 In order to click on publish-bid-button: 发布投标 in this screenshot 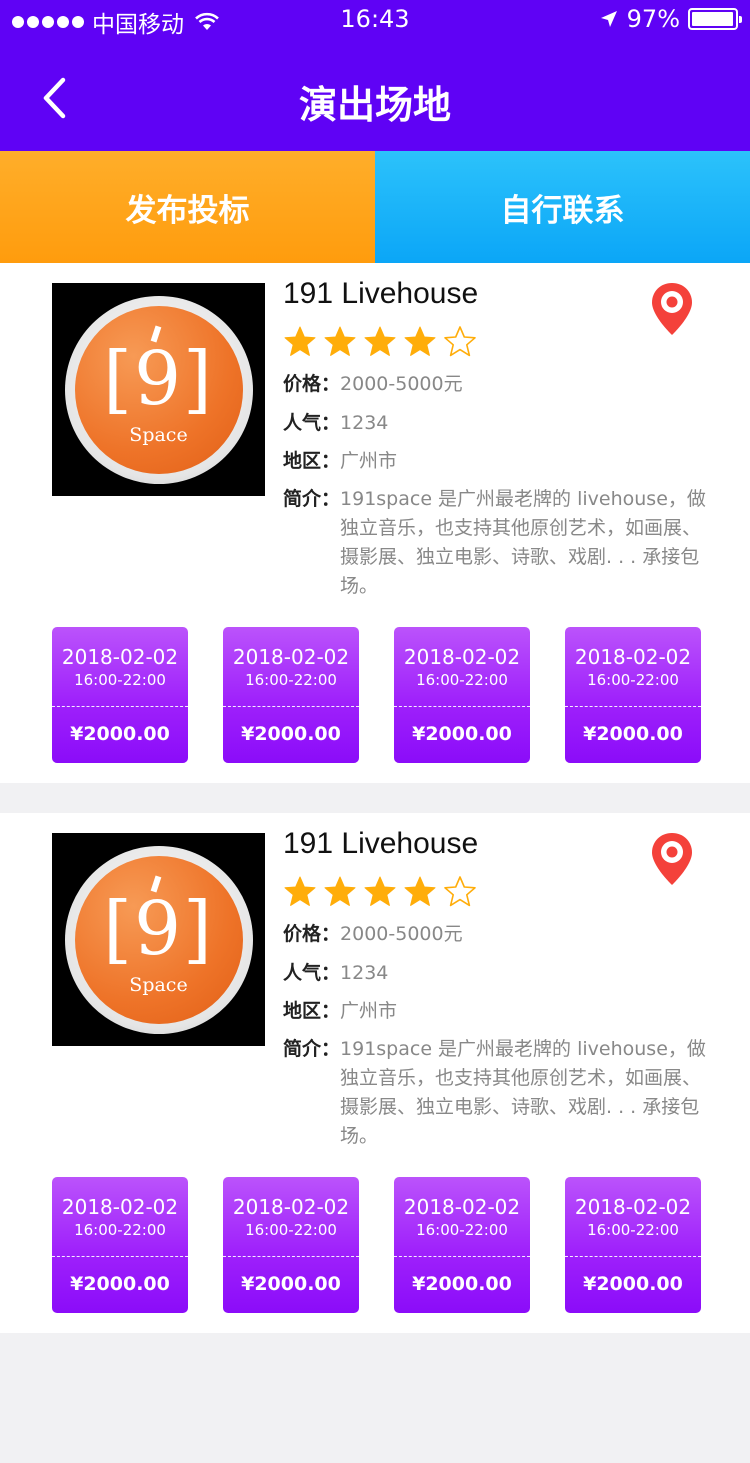, I will do `click(187, 207)`.